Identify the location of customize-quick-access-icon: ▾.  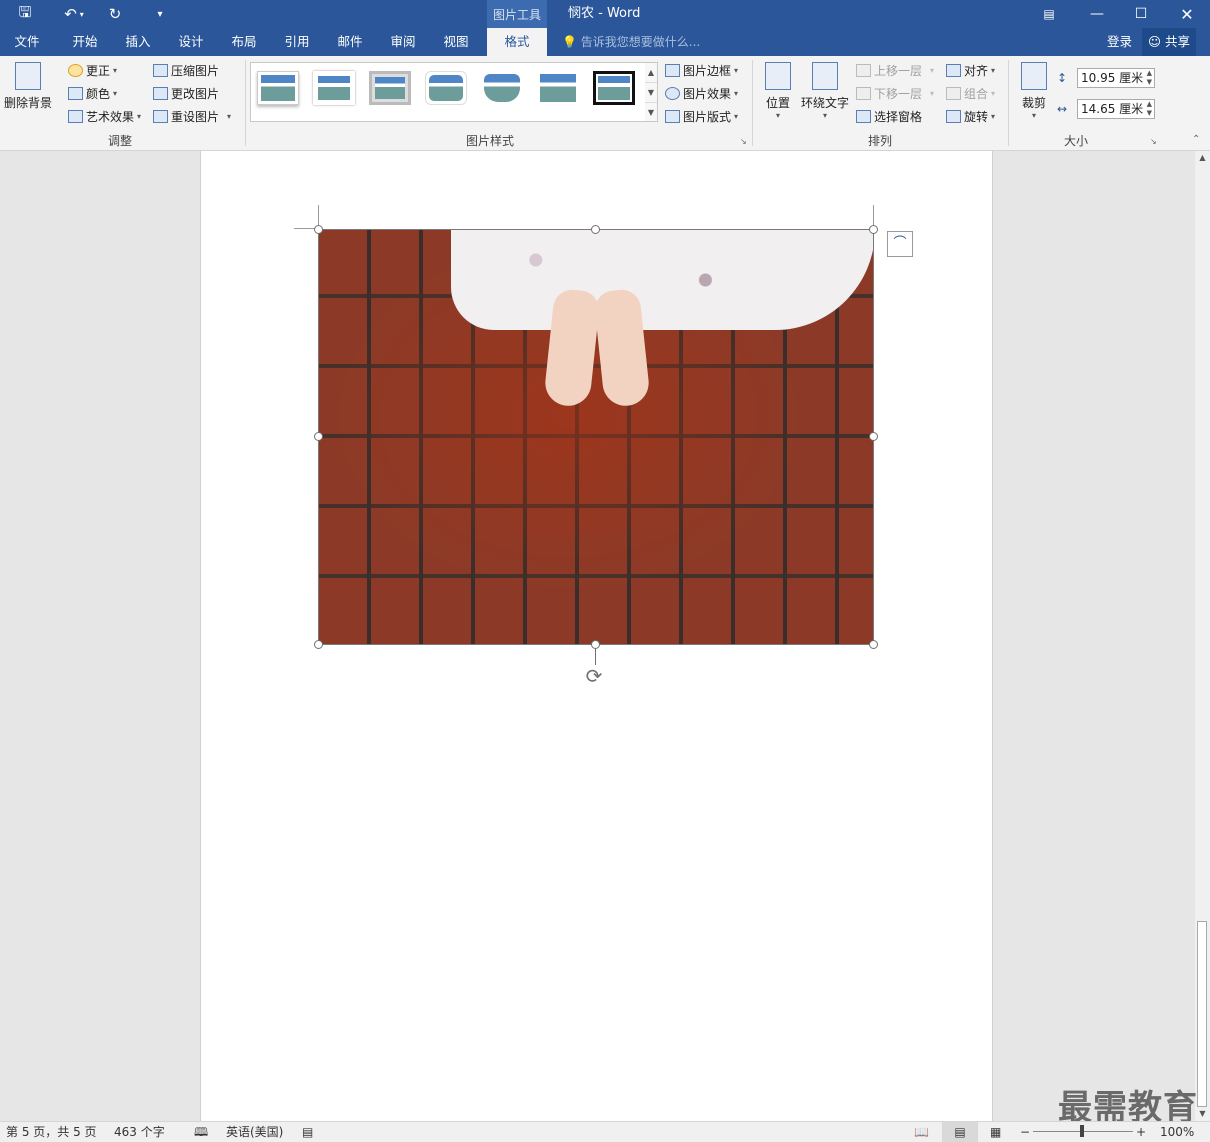
(160, 14).